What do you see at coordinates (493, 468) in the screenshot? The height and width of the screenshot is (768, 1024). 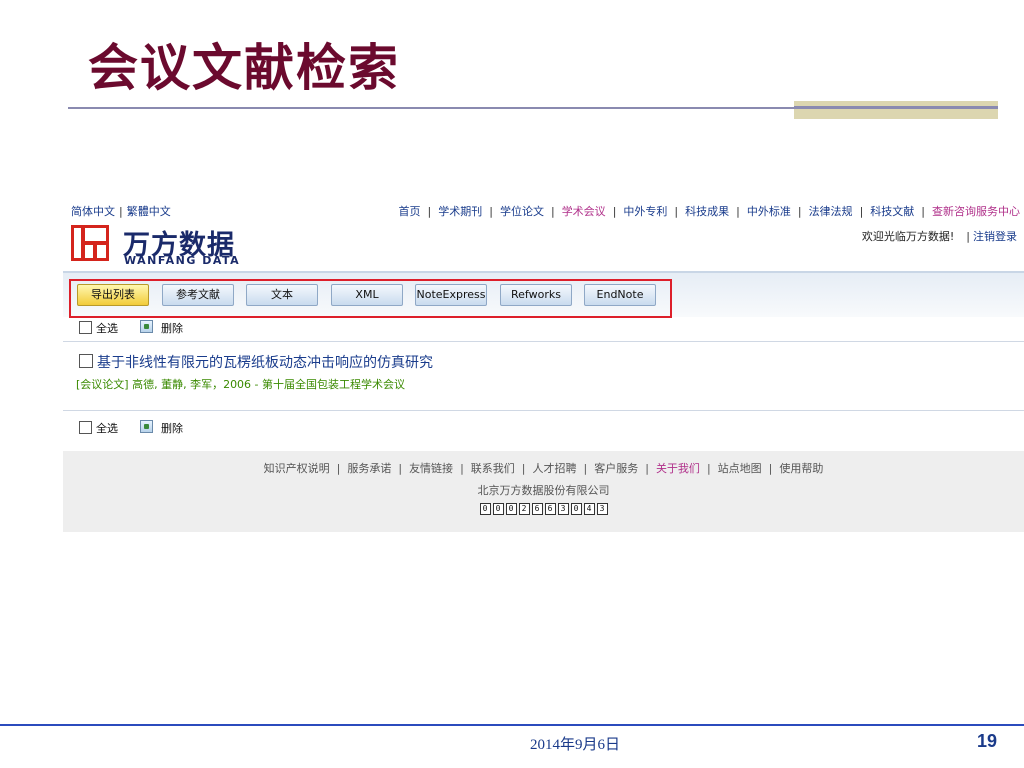 I see `footer-link-contact: 联系我们` at bounding box center [493, 468].